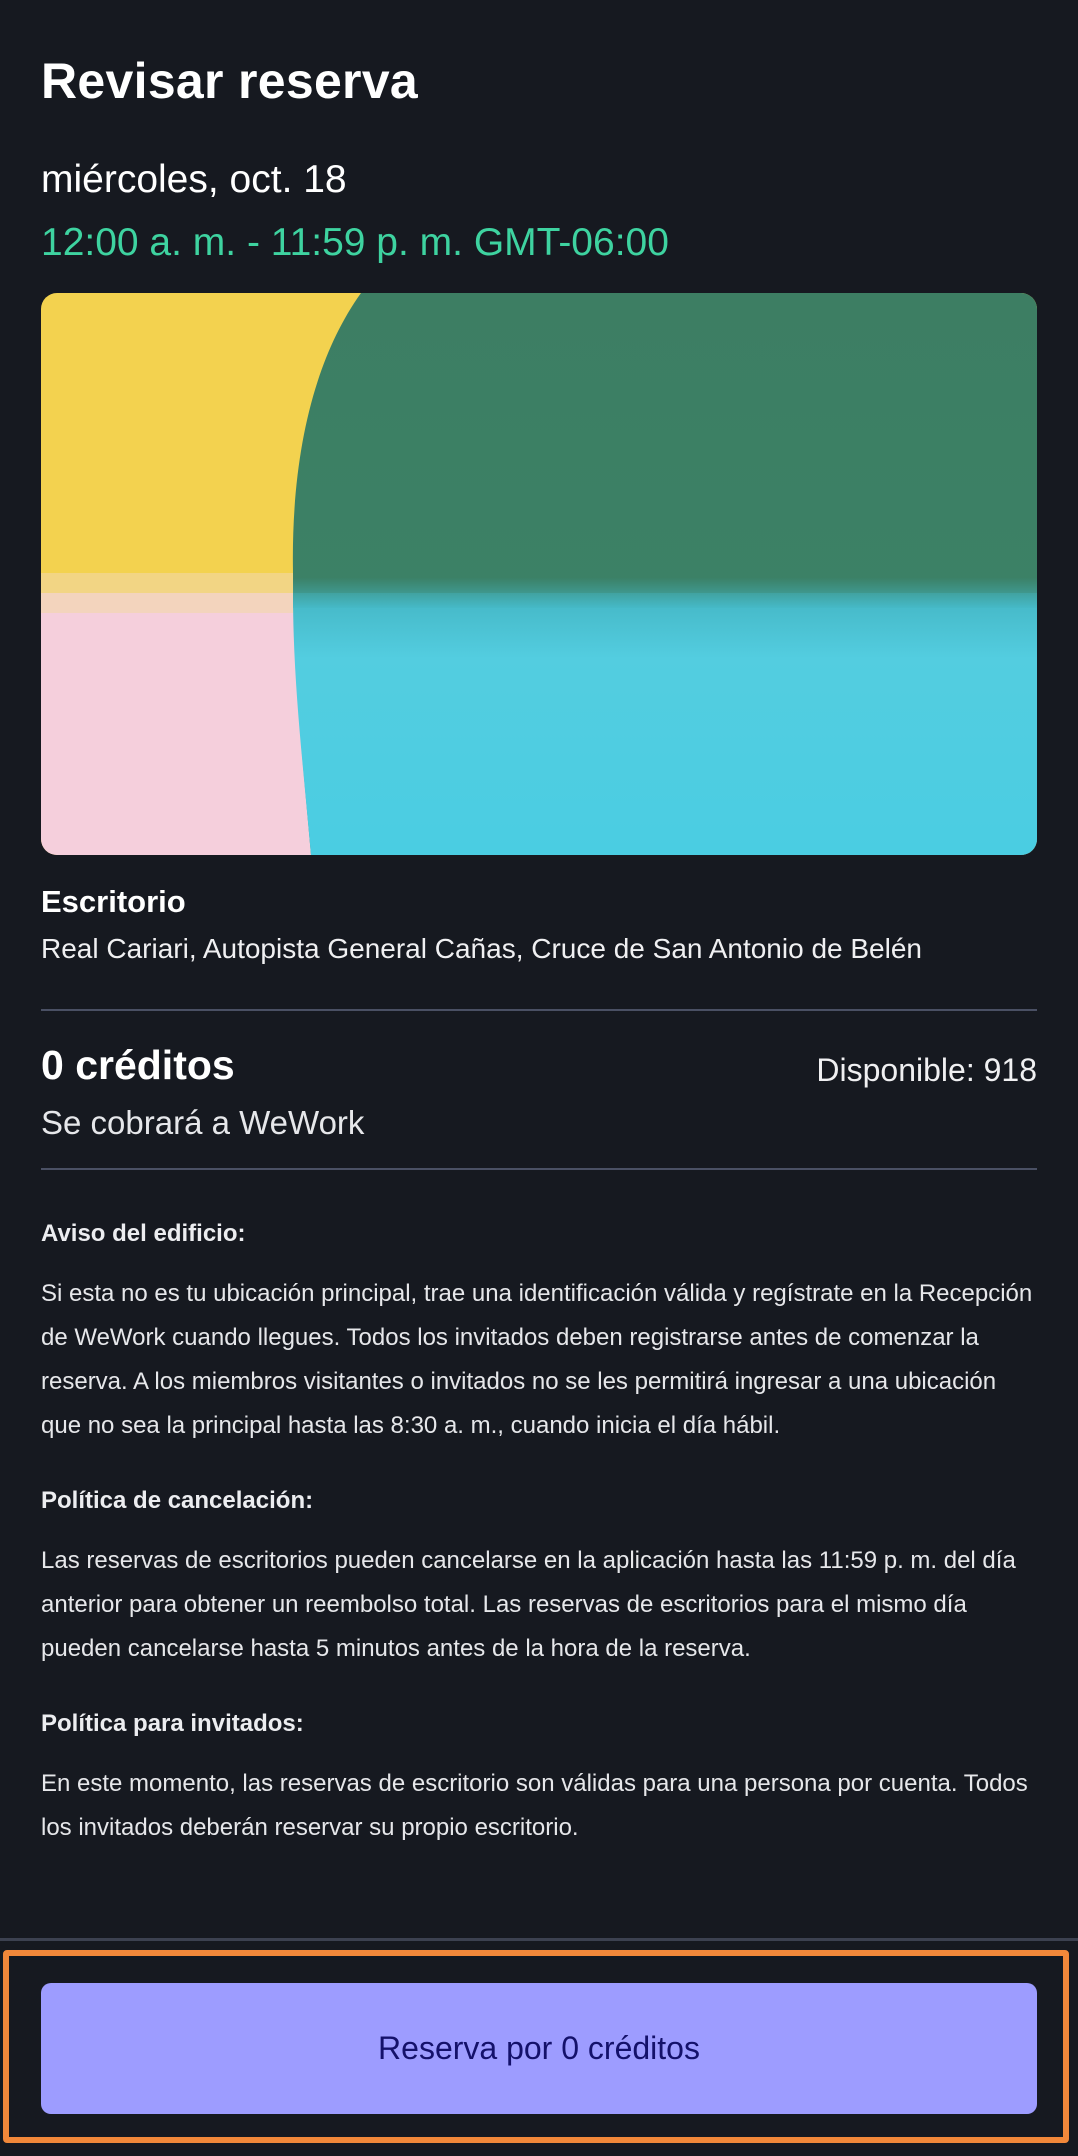  Describe the element at coordinates (539, 2048) in the screenshot. I see `book-button: Reserva por 0 créditos` at that location.